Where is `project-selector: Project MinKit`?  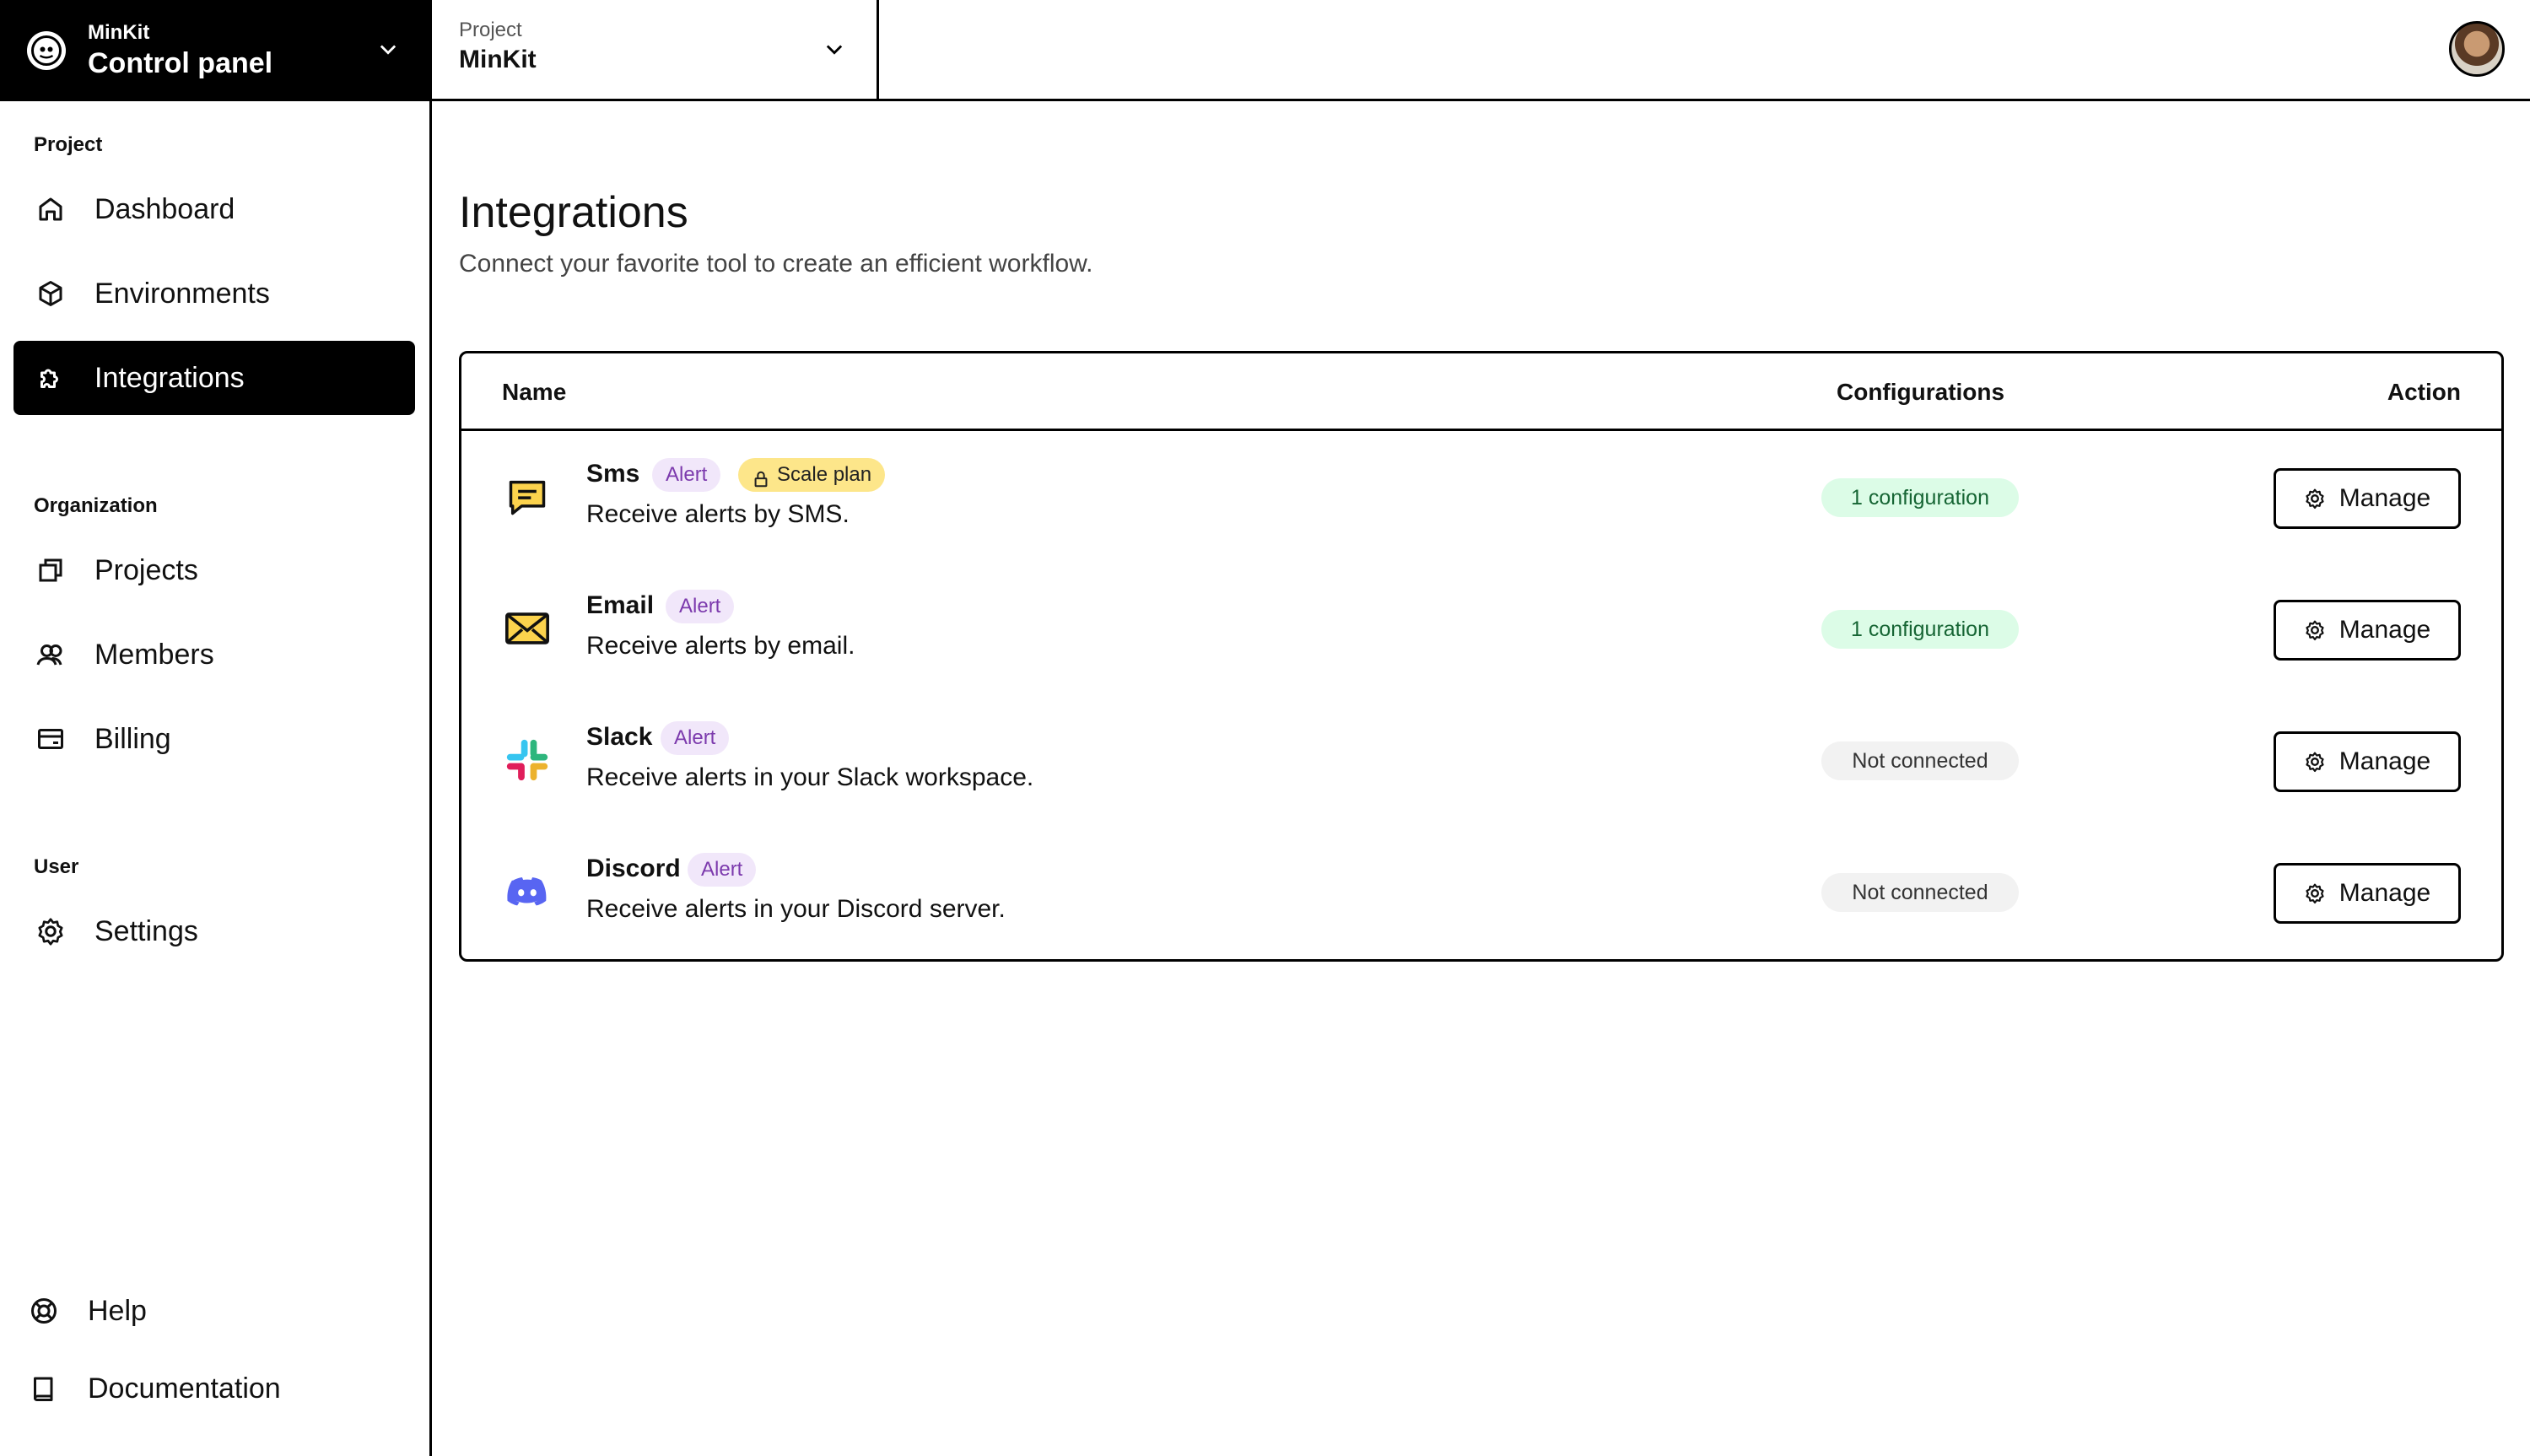
project-selector: Project MinKit is located at coordinates (655, 50).